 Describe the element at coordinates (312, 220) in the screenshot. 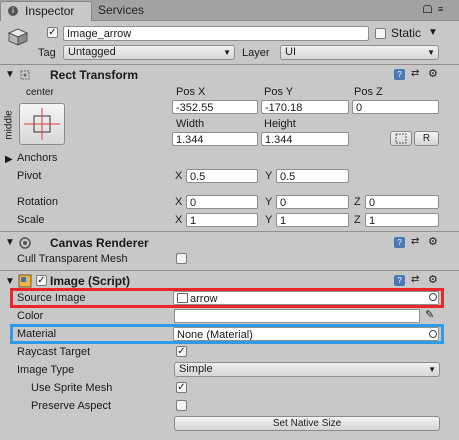

I see `scale-y-input: 1` at that location.